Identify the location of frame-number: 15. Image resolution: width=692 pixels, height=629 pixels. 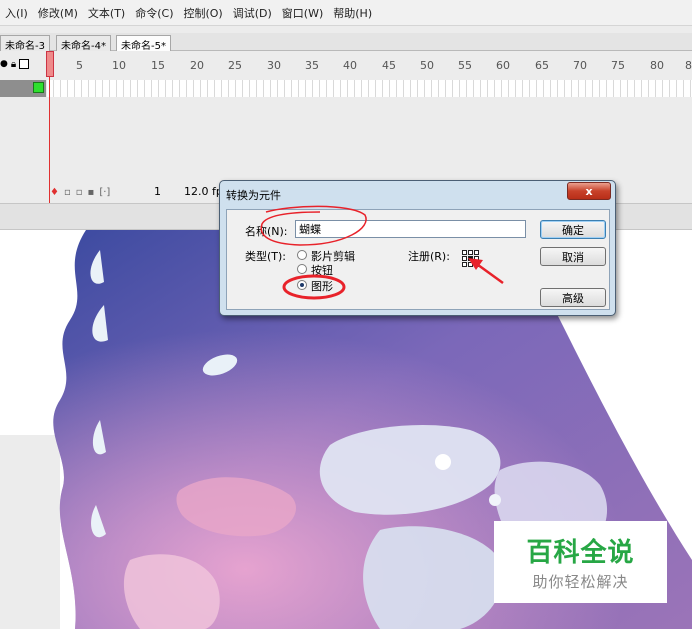
(158, 65).